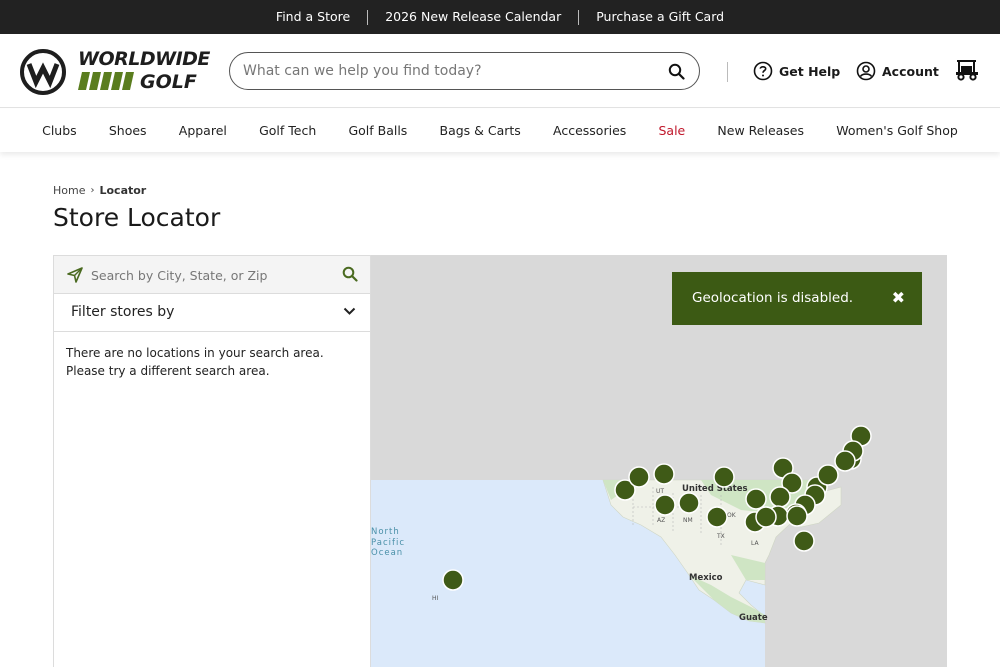 The image size is (1000, 667). I want to click on breadcrumb-home: Home, so click(69, 190).